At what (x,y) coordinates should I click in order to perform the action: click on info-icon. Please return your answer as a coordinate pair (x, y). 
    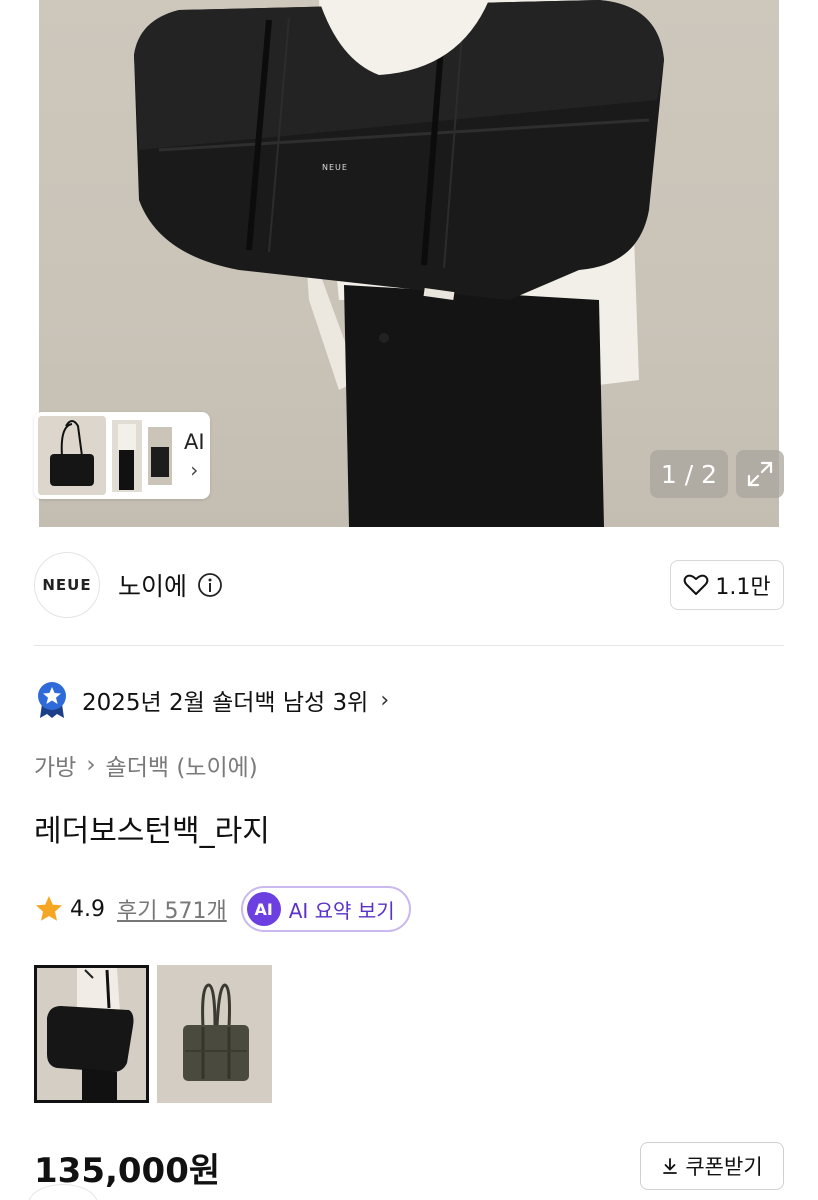
    Looking at the image, I should click on (210, 585).